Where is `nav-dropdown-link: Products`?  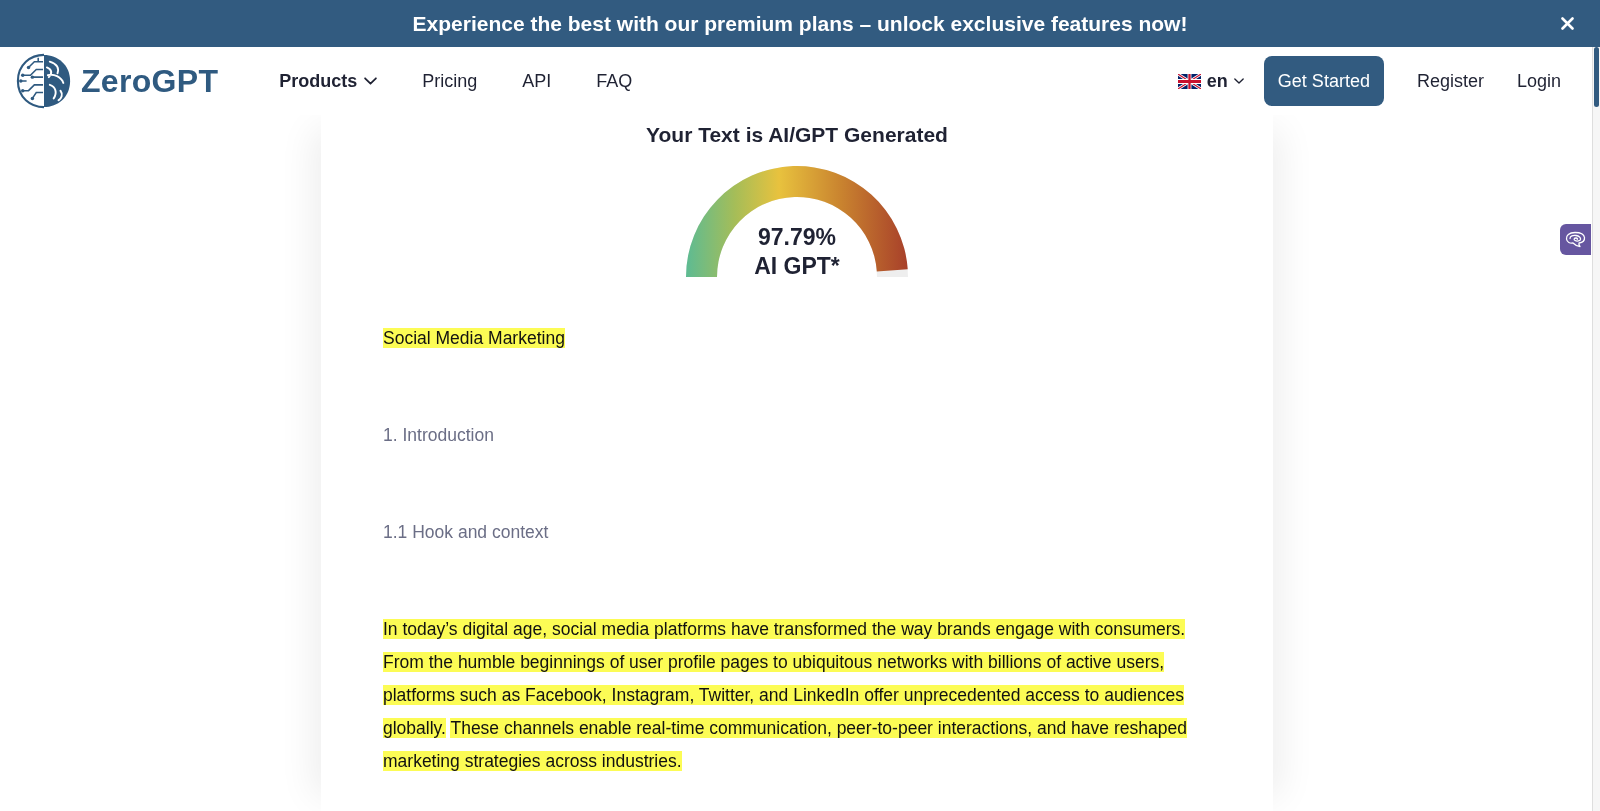 nav-dropdown-link: Products is located at coordinates (328, 81).